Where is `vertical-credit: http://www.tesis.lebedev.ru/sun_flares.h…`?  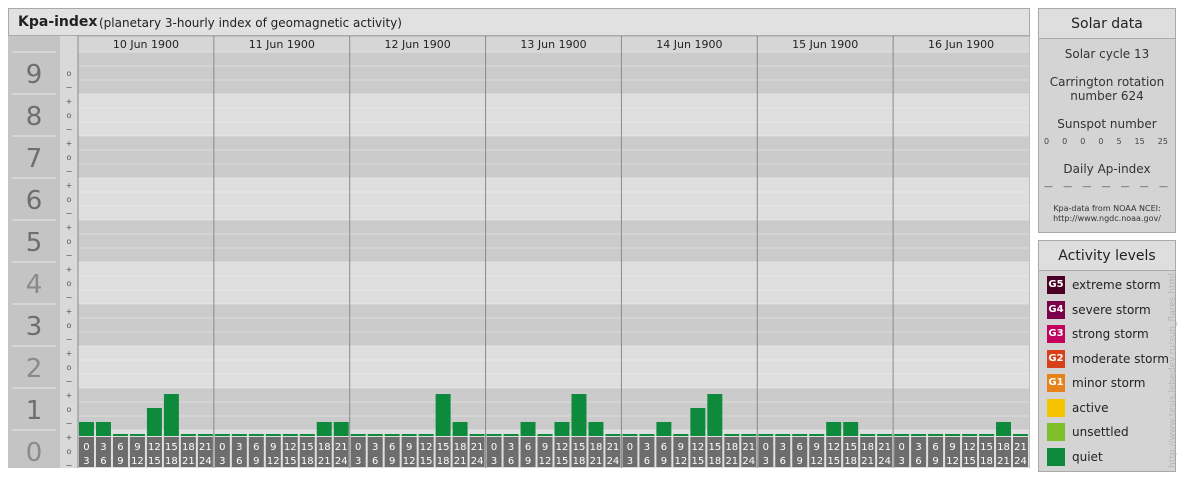
vertical-credit: http://www.tesis.lebedev.ru/sun_flares.h… is located at coordinates (1173, 368).